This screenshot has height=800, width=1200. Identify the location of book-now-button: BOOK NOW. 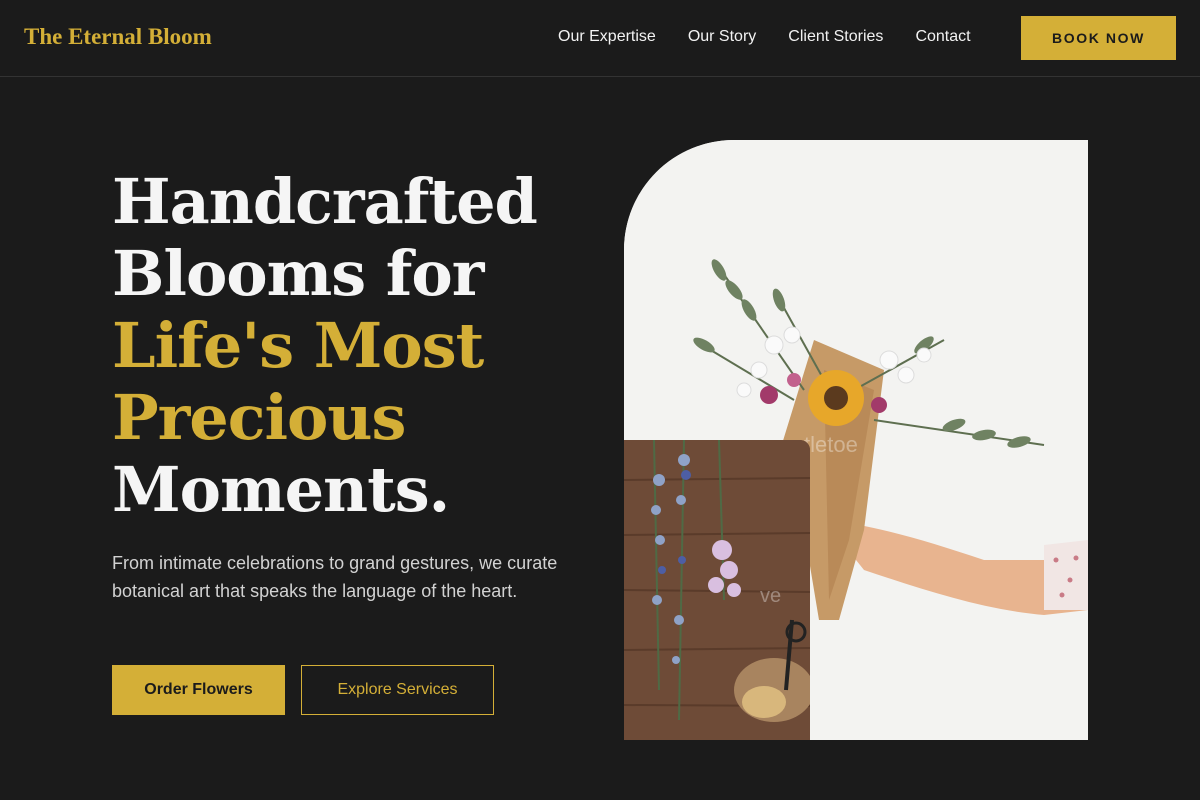
(1098, 38).